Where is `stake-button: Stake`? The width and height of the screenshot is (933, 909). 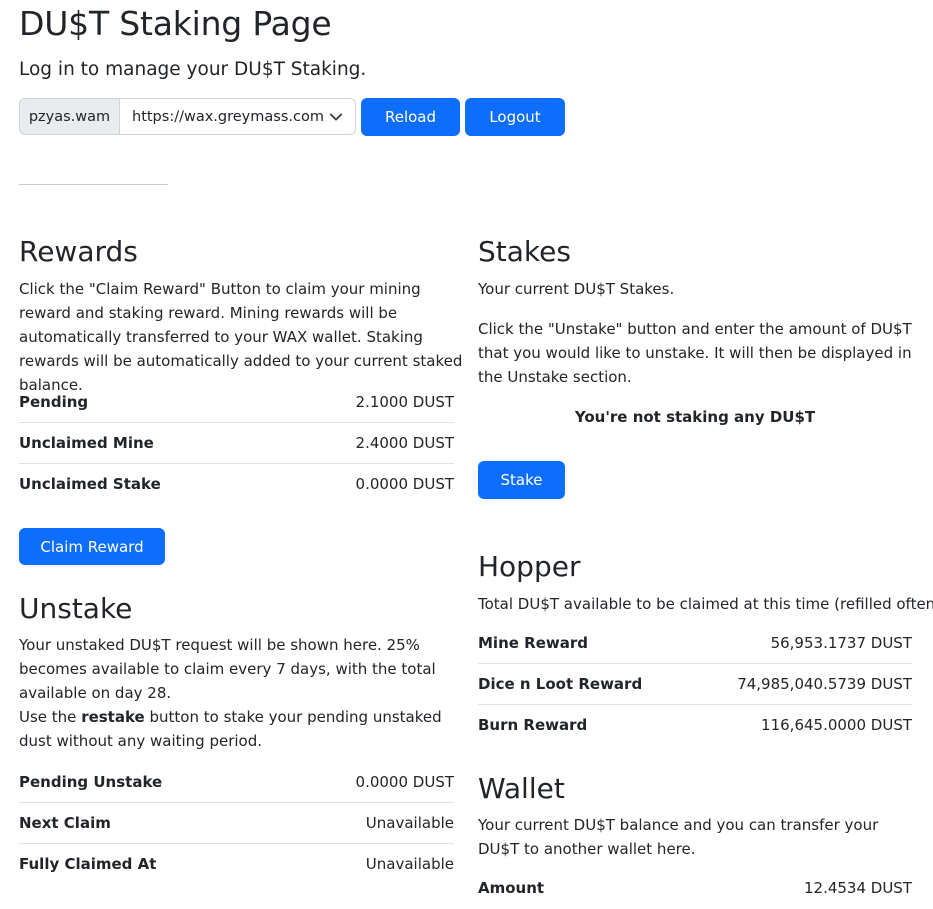 stake-button: Stake is located at coordinates (521, 480).